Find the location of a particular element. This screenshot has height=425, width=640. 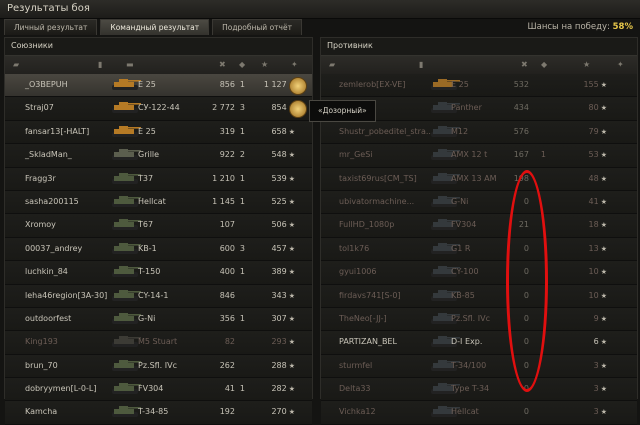

player-row: leha46region[3A-30] CY-14-1 846 343 ★ is located at coordinates (158, 296).